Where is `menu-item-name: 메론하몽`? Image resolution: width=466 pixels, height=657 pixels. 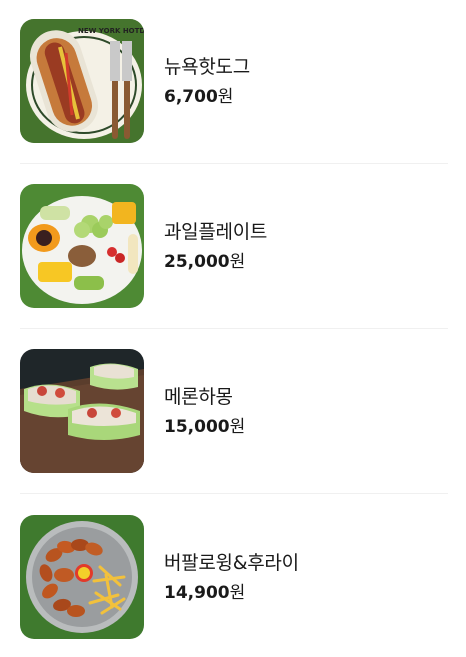
menu-item-name: 메론하몽 is located at coordinates (198, 397).